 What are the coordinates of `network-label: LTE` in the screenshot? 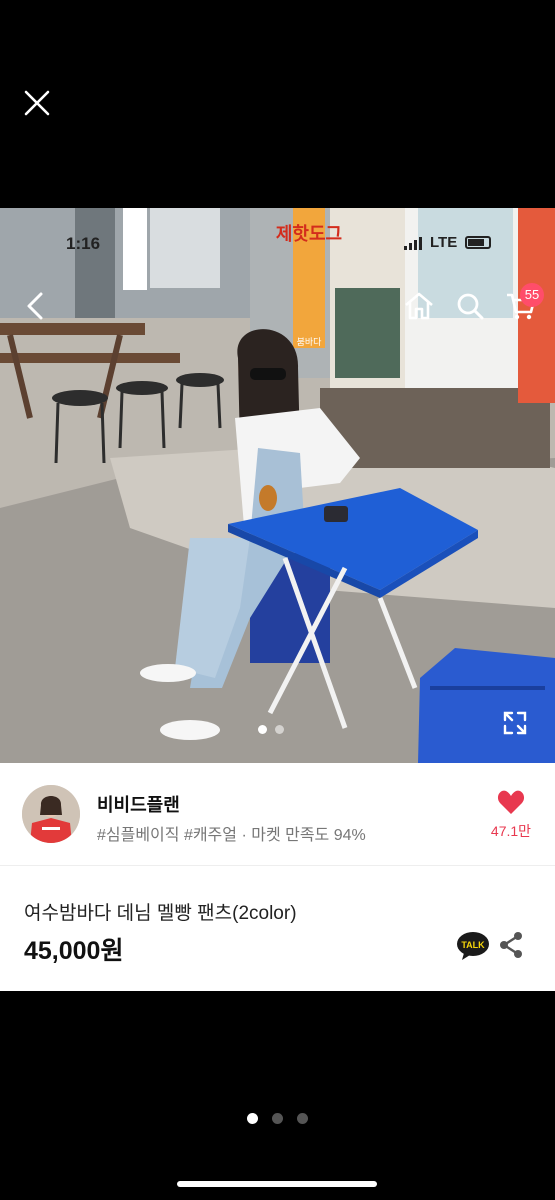 It's located at (444, 242).